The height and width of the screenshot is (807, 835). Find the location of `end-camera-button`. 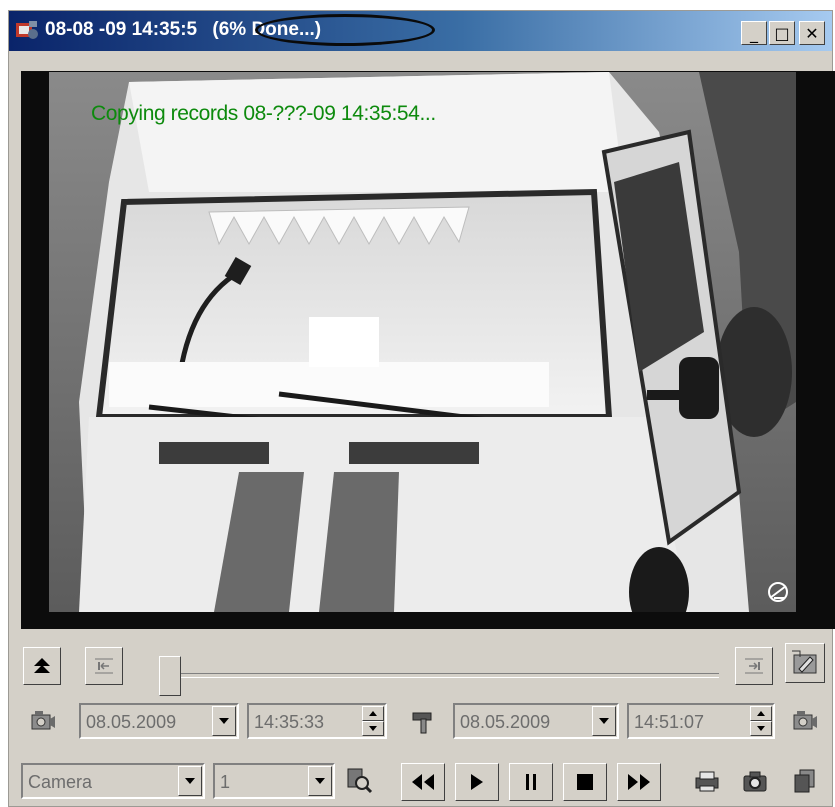

end-camera-button is located at coordinates (805, 722).